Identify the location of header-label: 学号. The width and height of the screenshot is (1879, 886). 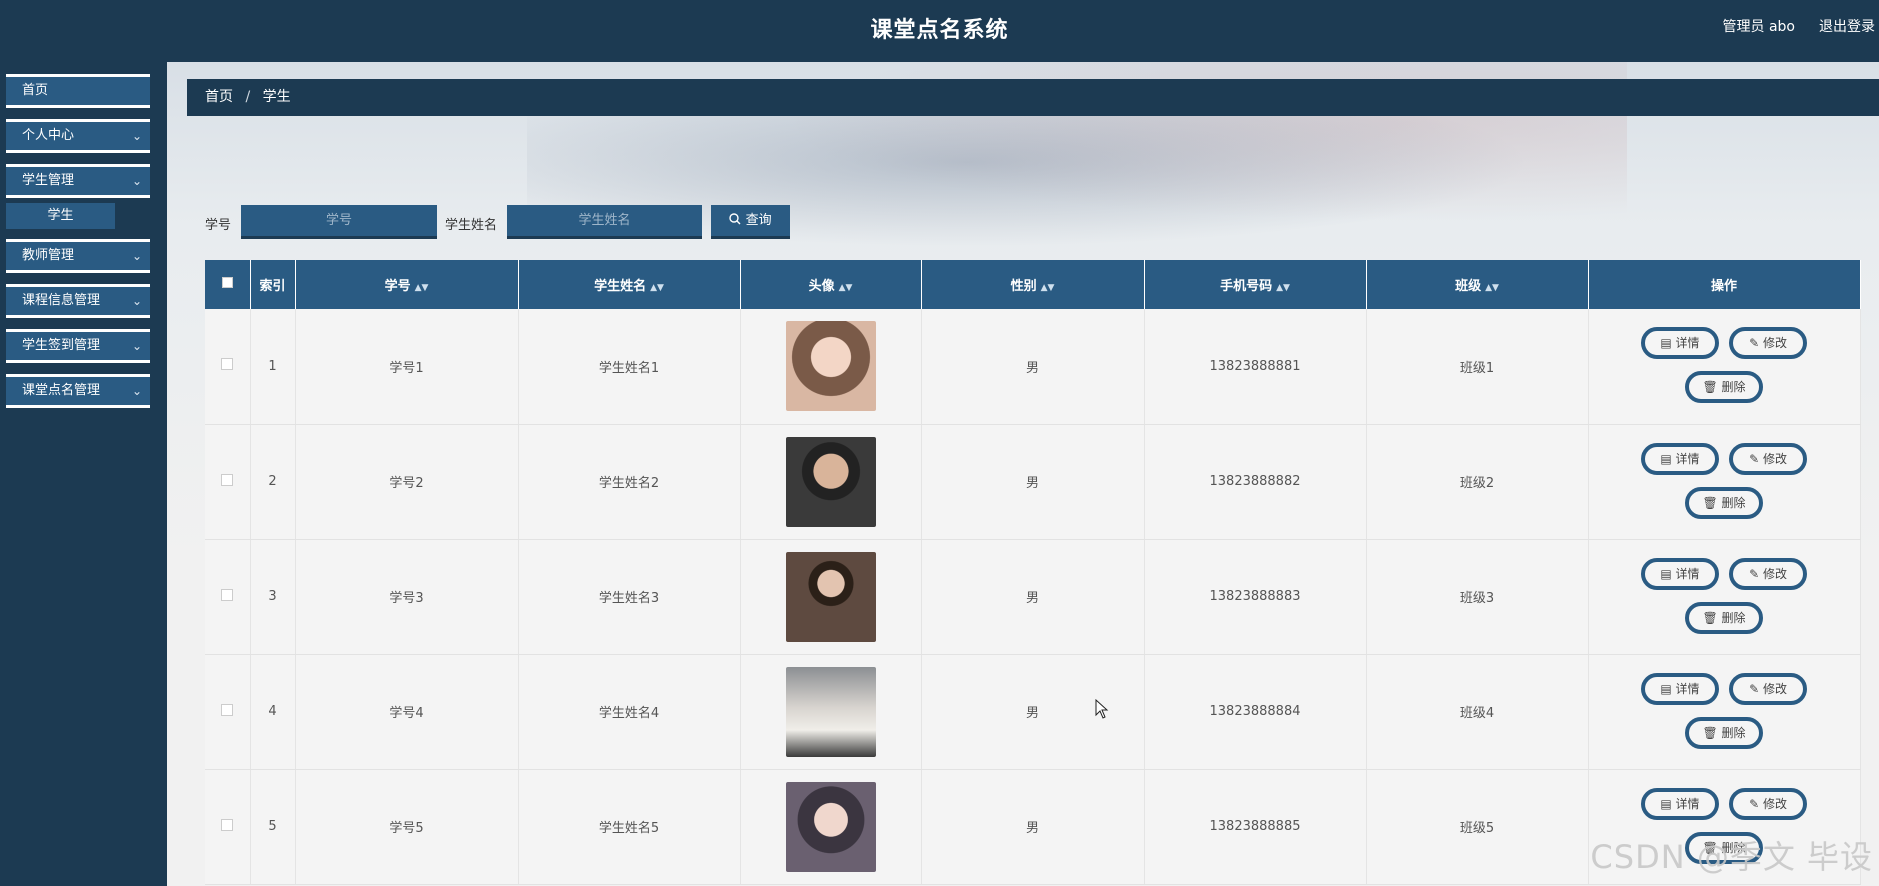
(397, 286).